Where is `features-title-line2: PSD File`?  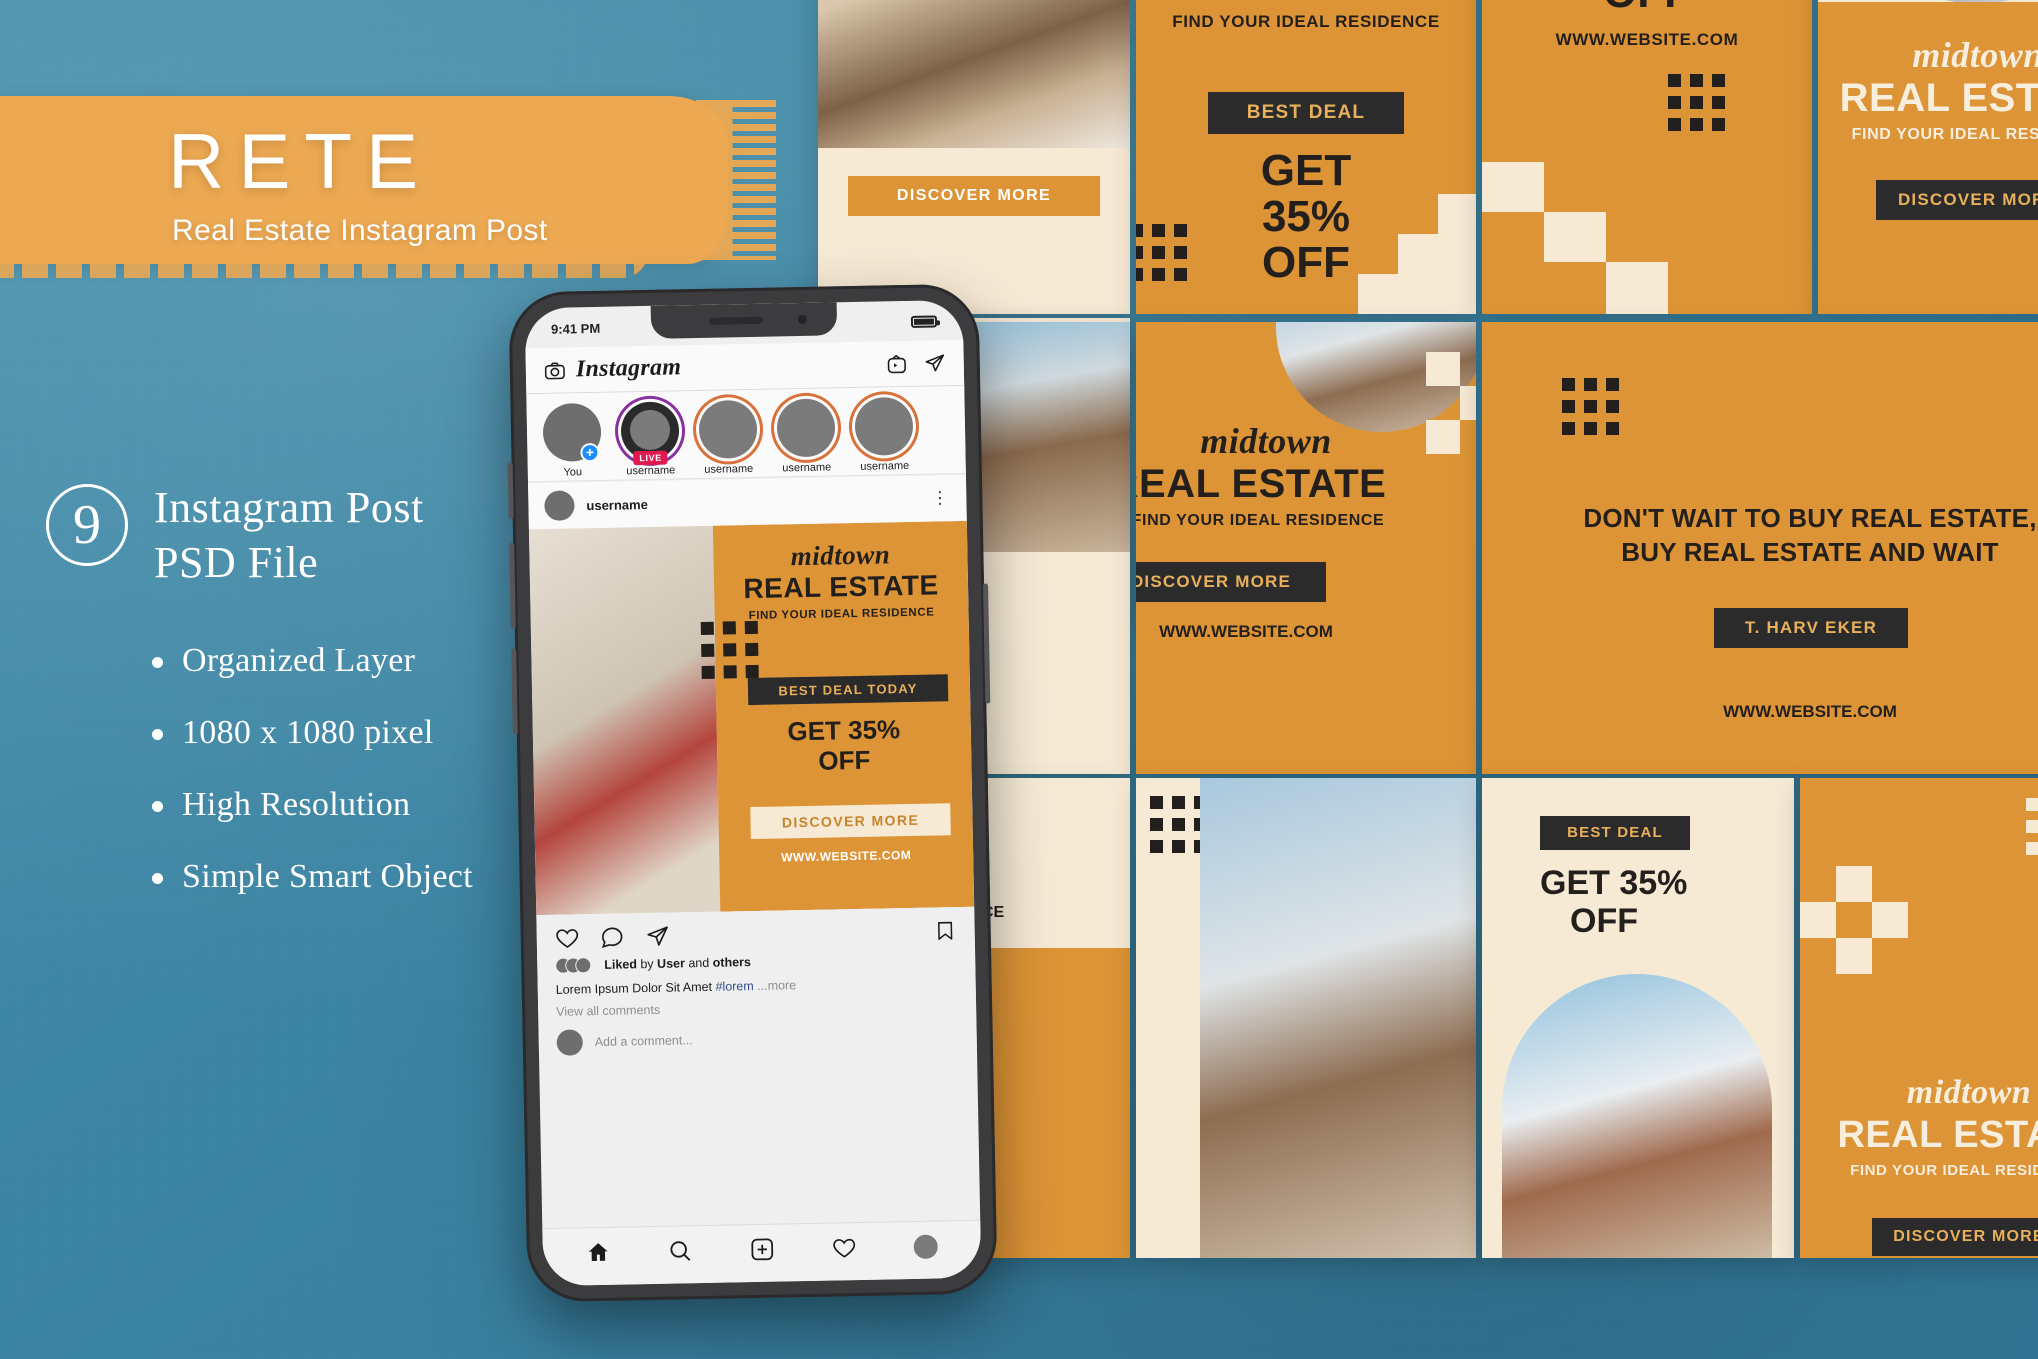 features-title-line2: PSD File is located at coordinates (236, 562).